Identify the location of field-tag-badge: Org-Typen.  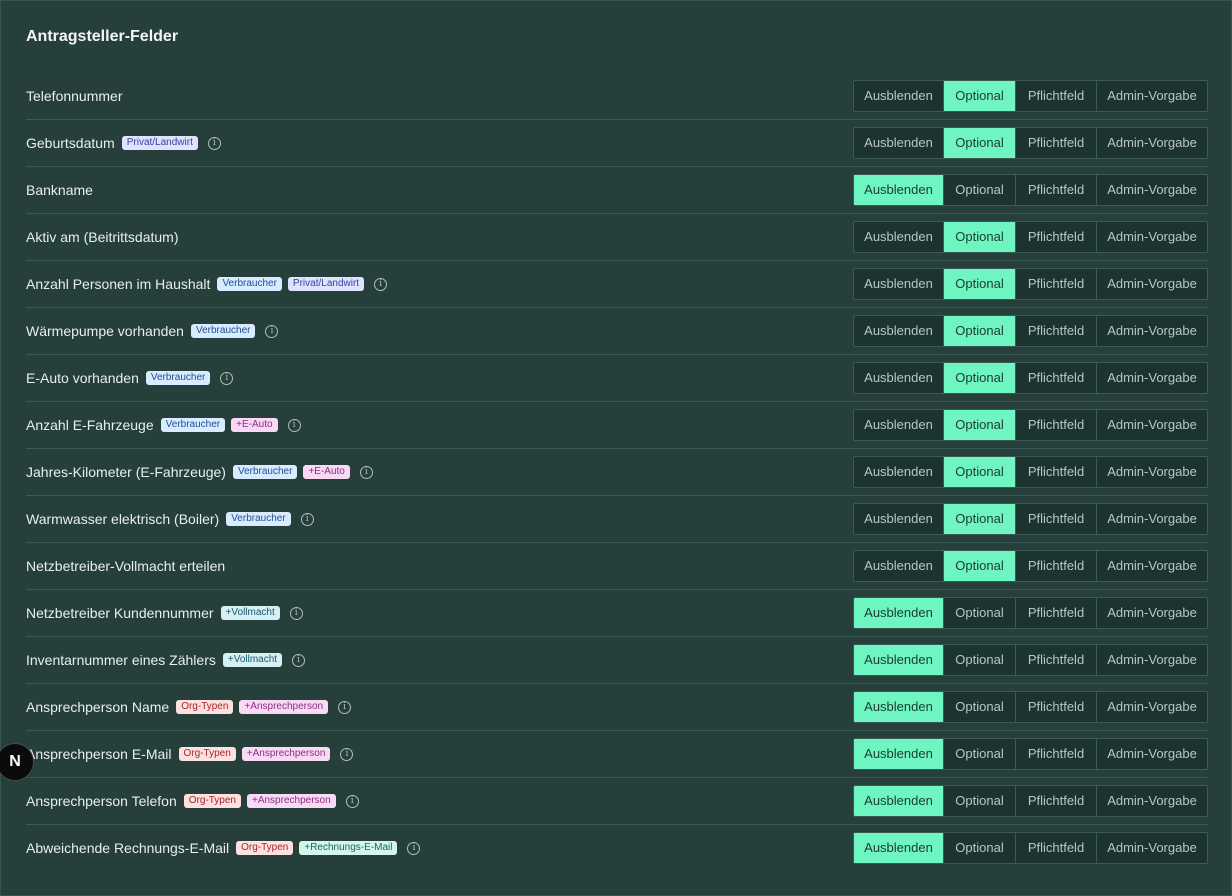
(205, 707).